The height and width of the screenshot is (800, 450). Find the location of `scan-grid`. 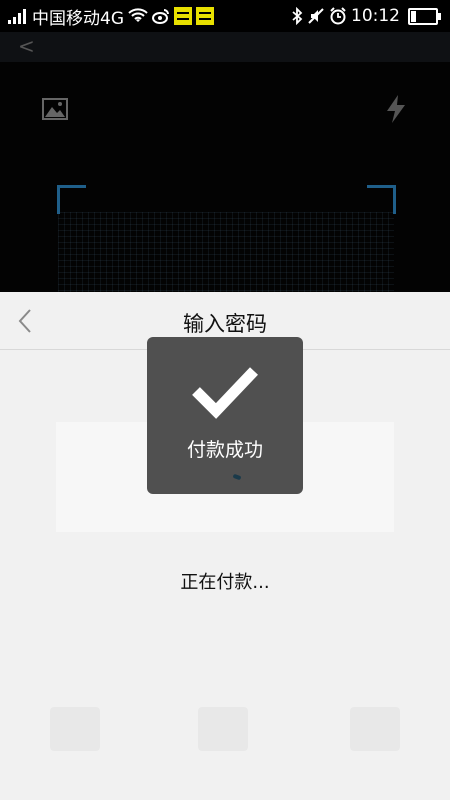

scan-grid is located at coordinates (226, 252).